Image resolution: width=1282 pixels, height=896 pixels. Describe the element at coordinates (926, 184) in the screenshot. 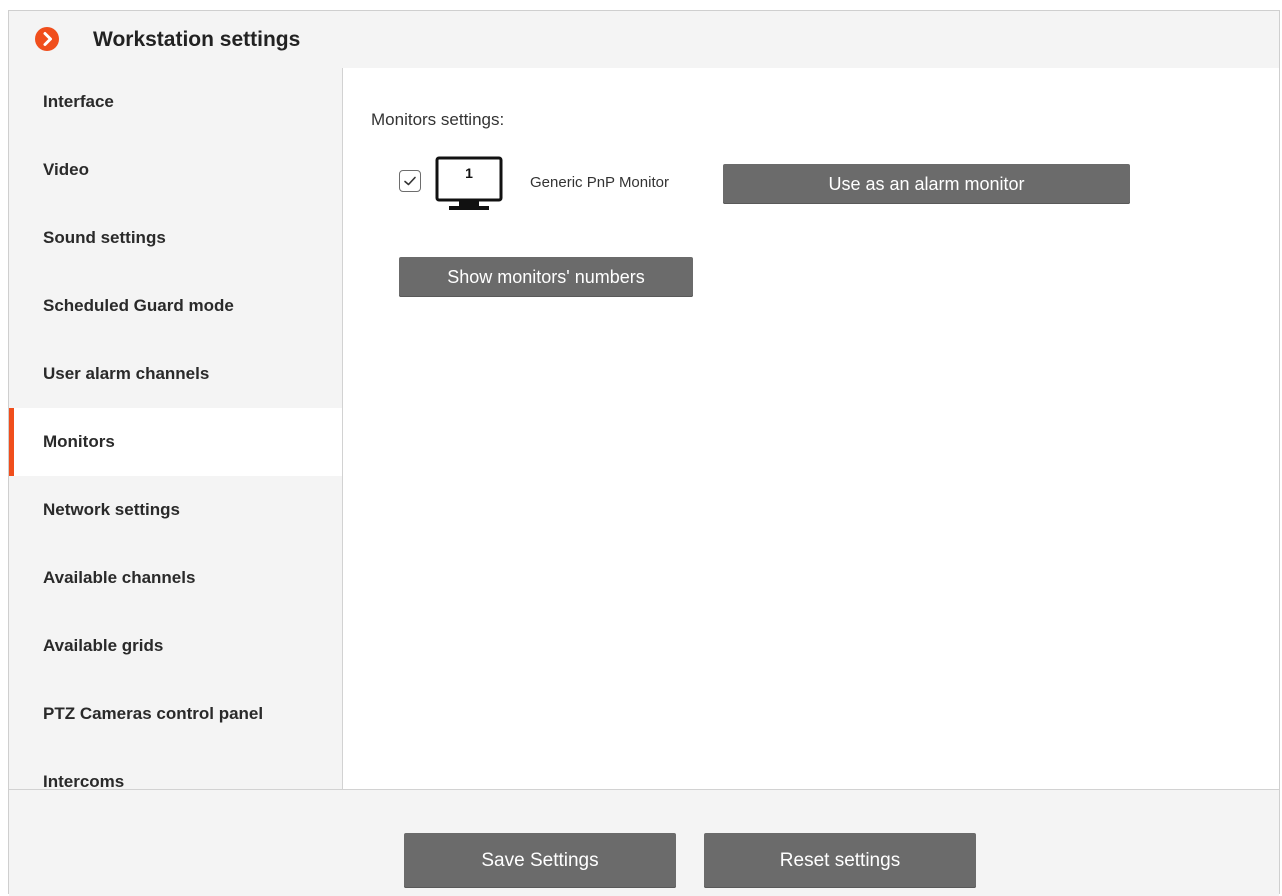

I see `use-as-alarm-monitor-button: Use as an alarm monitor` at that location.